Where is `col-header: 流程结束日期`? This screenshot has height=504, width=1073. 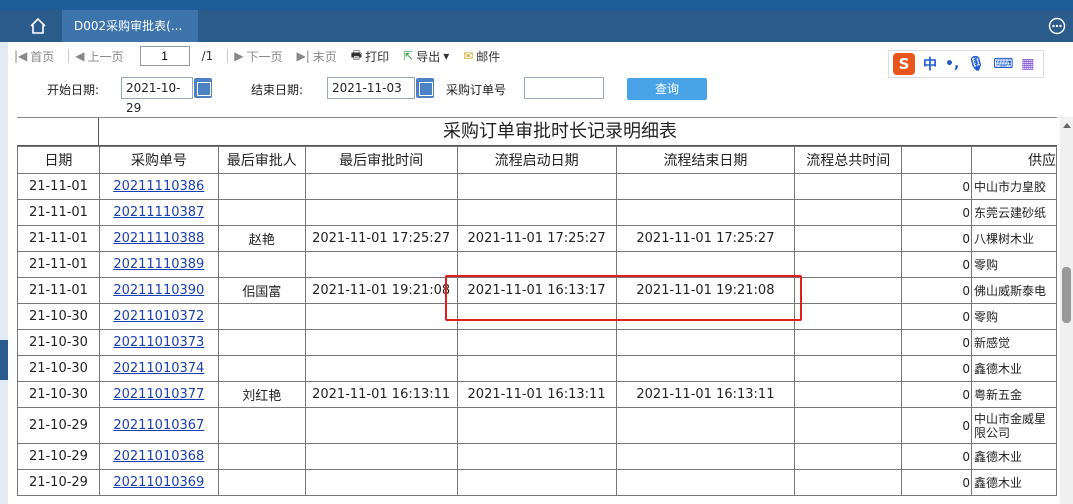 col-header: 流程结束日期 is located at coordinates (705, 160).